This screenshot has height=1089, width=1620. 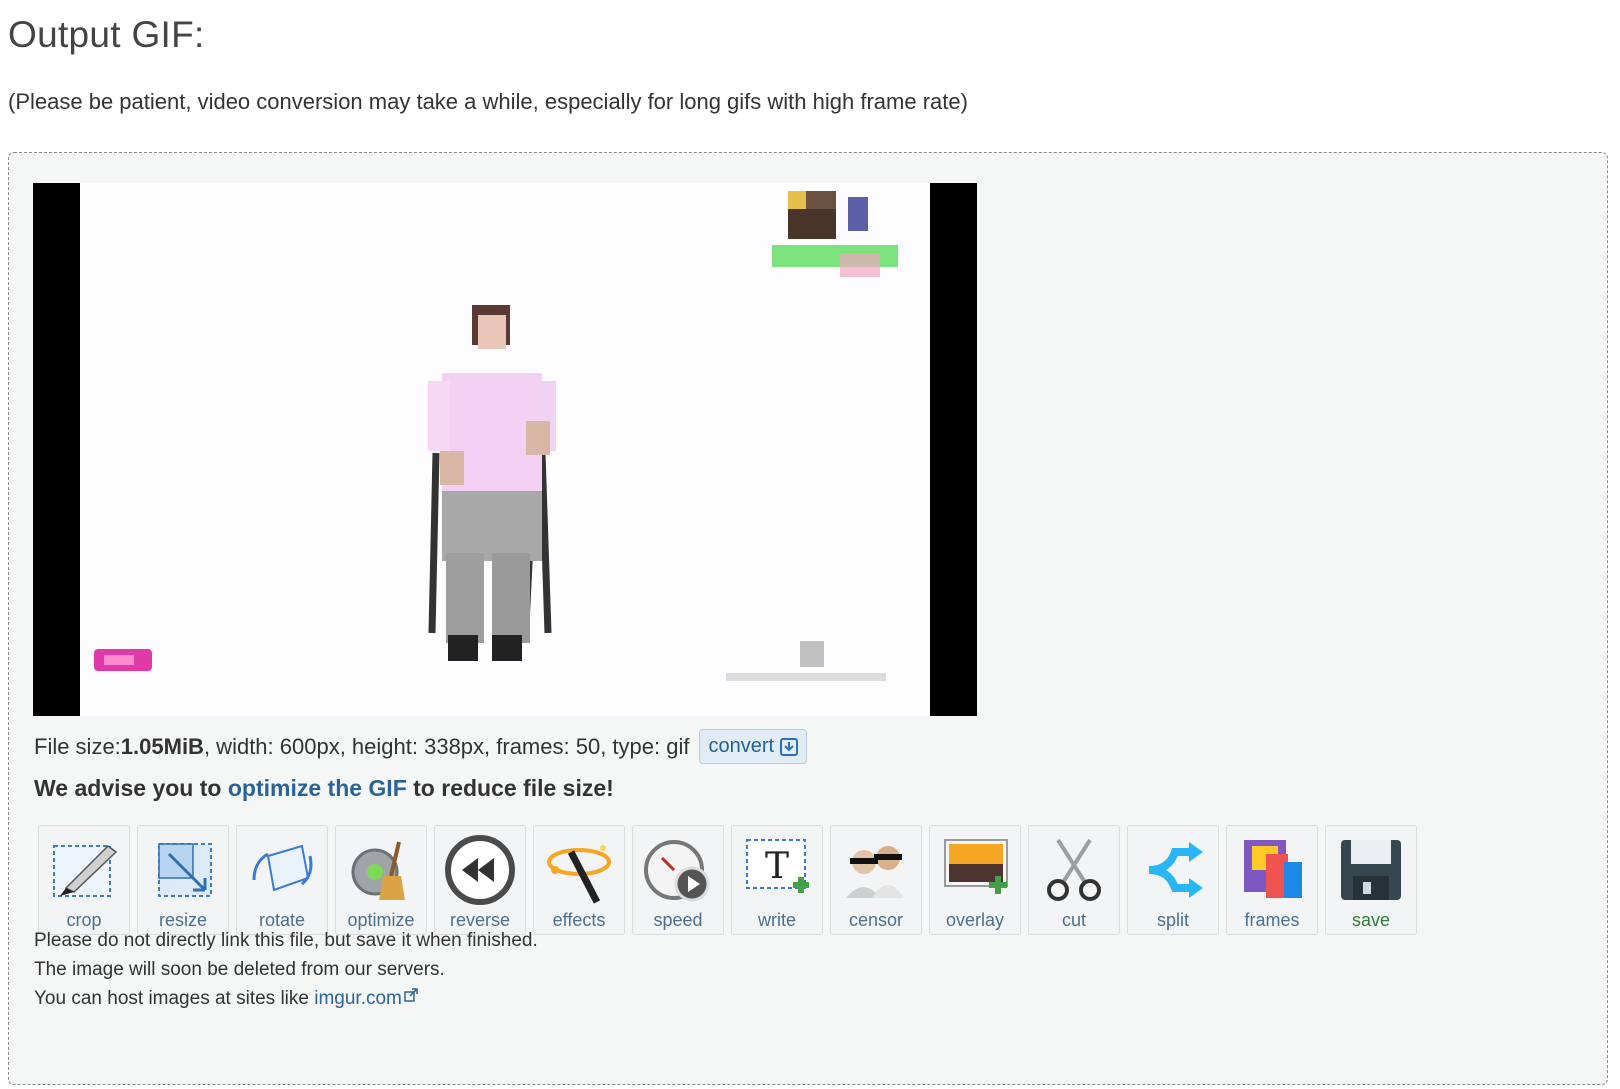 I want to click on censor-icon, so click(x=875, y=872).